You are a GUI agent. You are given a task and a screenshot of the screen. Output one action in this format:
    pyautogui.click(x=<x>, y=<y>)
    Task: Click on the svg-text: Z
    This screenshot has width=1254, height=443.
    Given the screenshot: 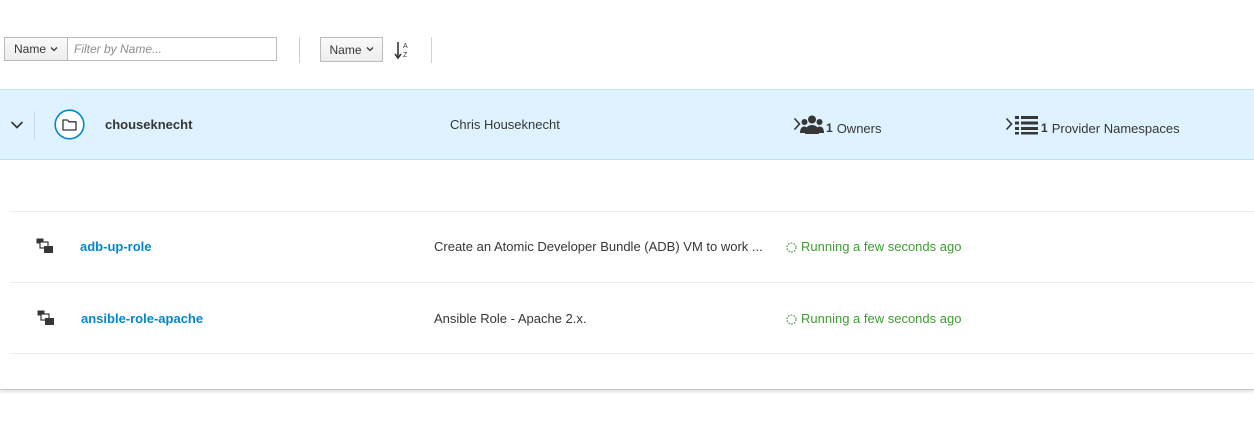 What is the action you would take?
    pyautogui.click(x=405, y=55)
    